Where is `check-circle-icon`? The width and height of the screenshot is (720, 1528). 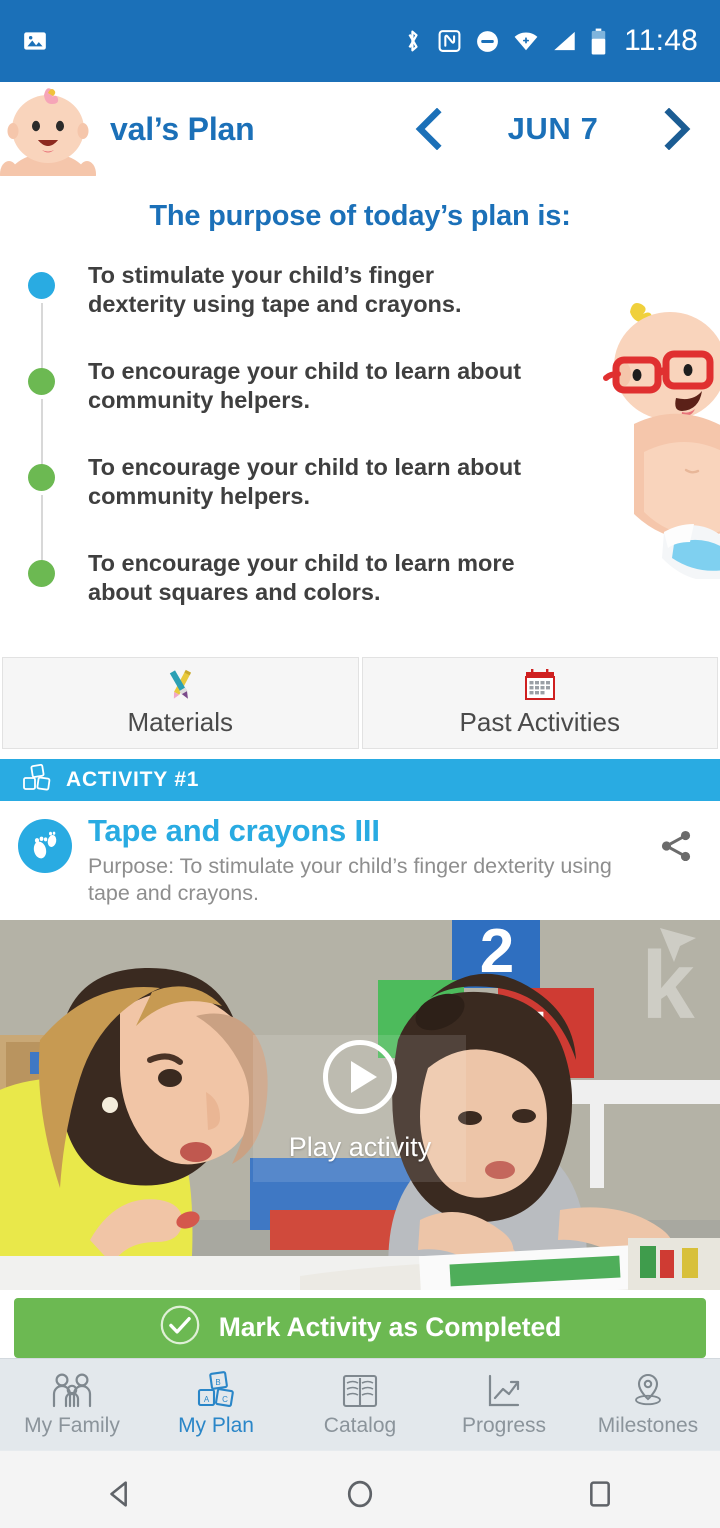 check-circle-icon is located at coordinates (180, 1327).